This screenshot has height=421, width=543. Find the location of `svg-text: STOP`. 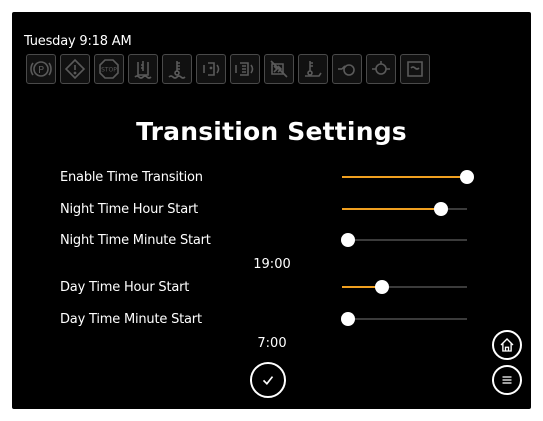

svg-text: STOP is located at coordinates (109, 70).